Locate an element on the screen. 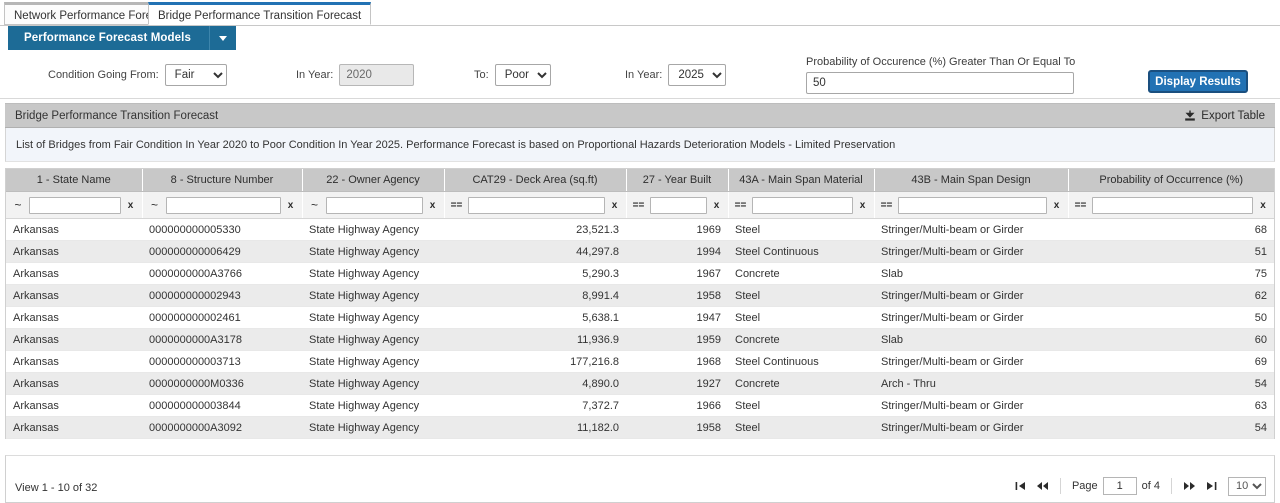 This screenshot has width=1280, height=503. export-table-button: Export Table is located at coordinates (1224, 115).